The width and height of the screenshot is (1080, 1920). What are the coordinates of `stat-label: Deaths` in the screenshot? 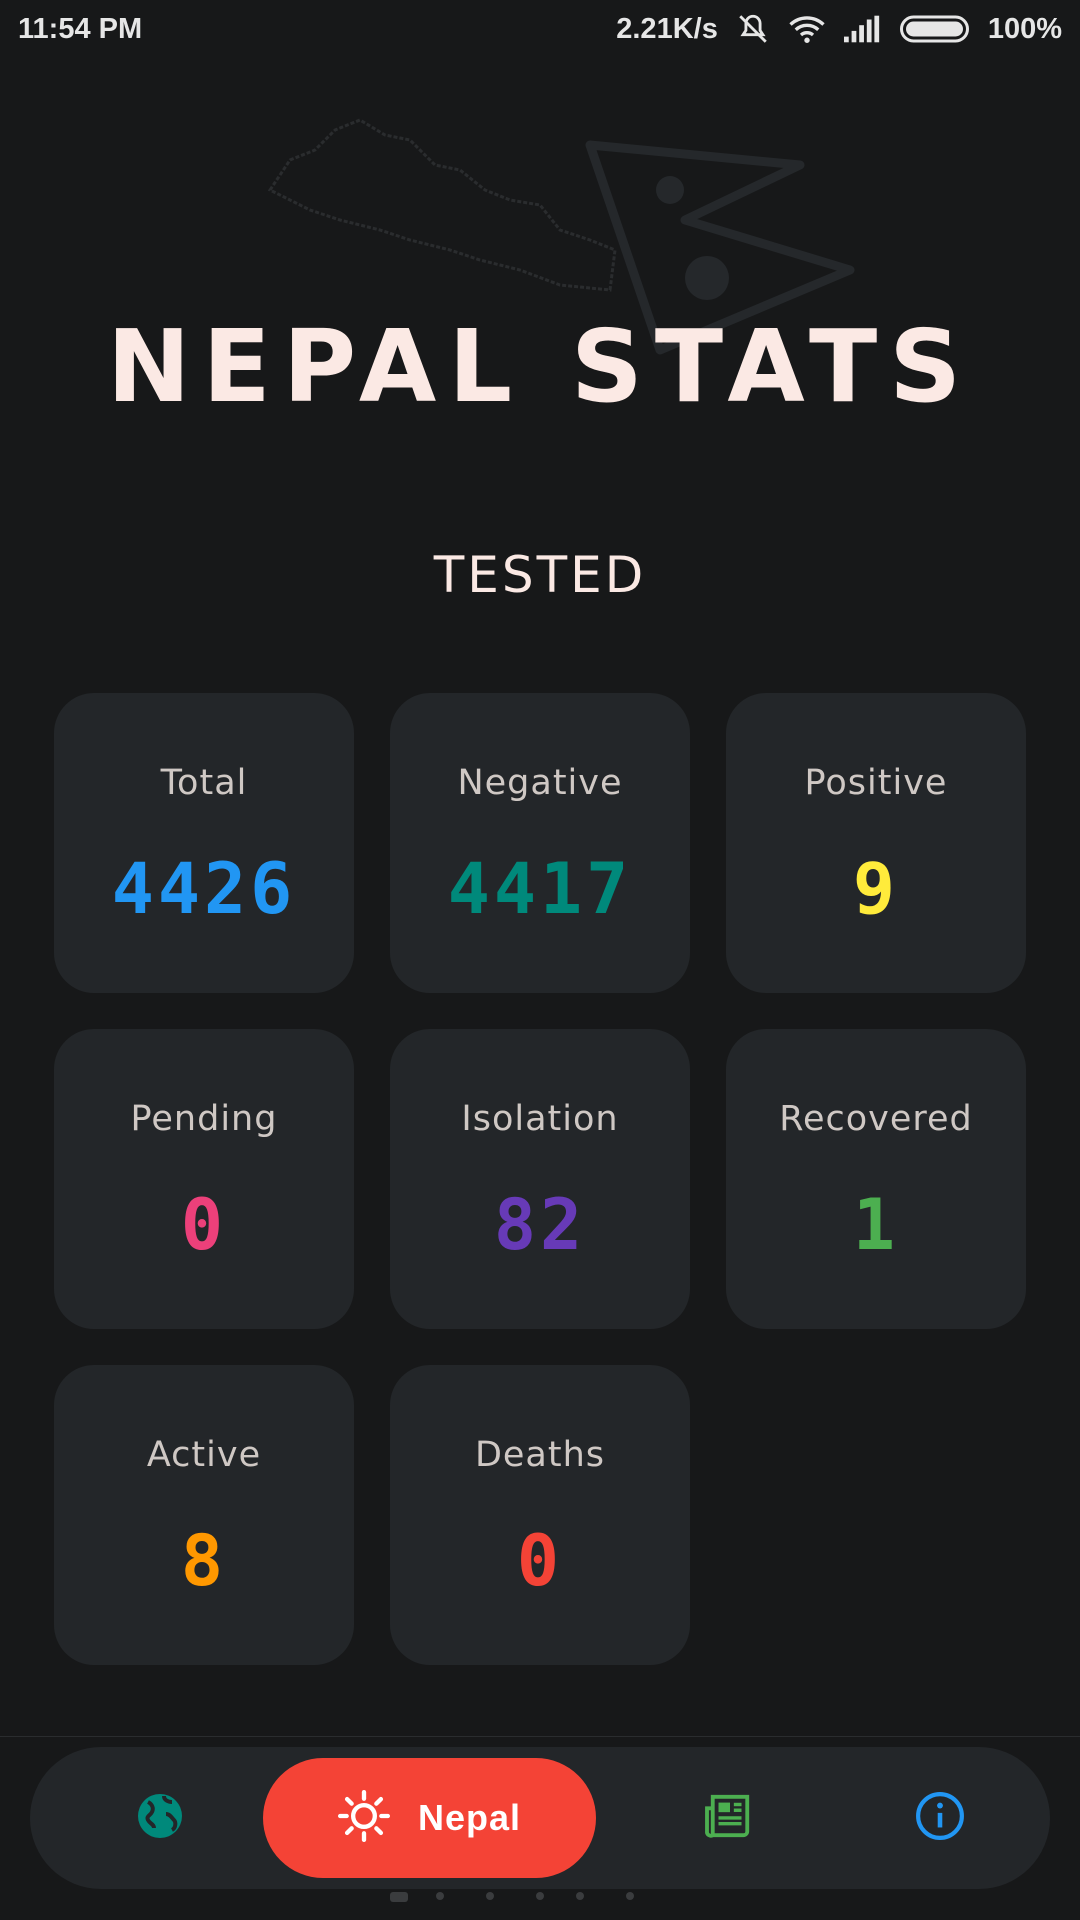 It's located at (540, 1455).